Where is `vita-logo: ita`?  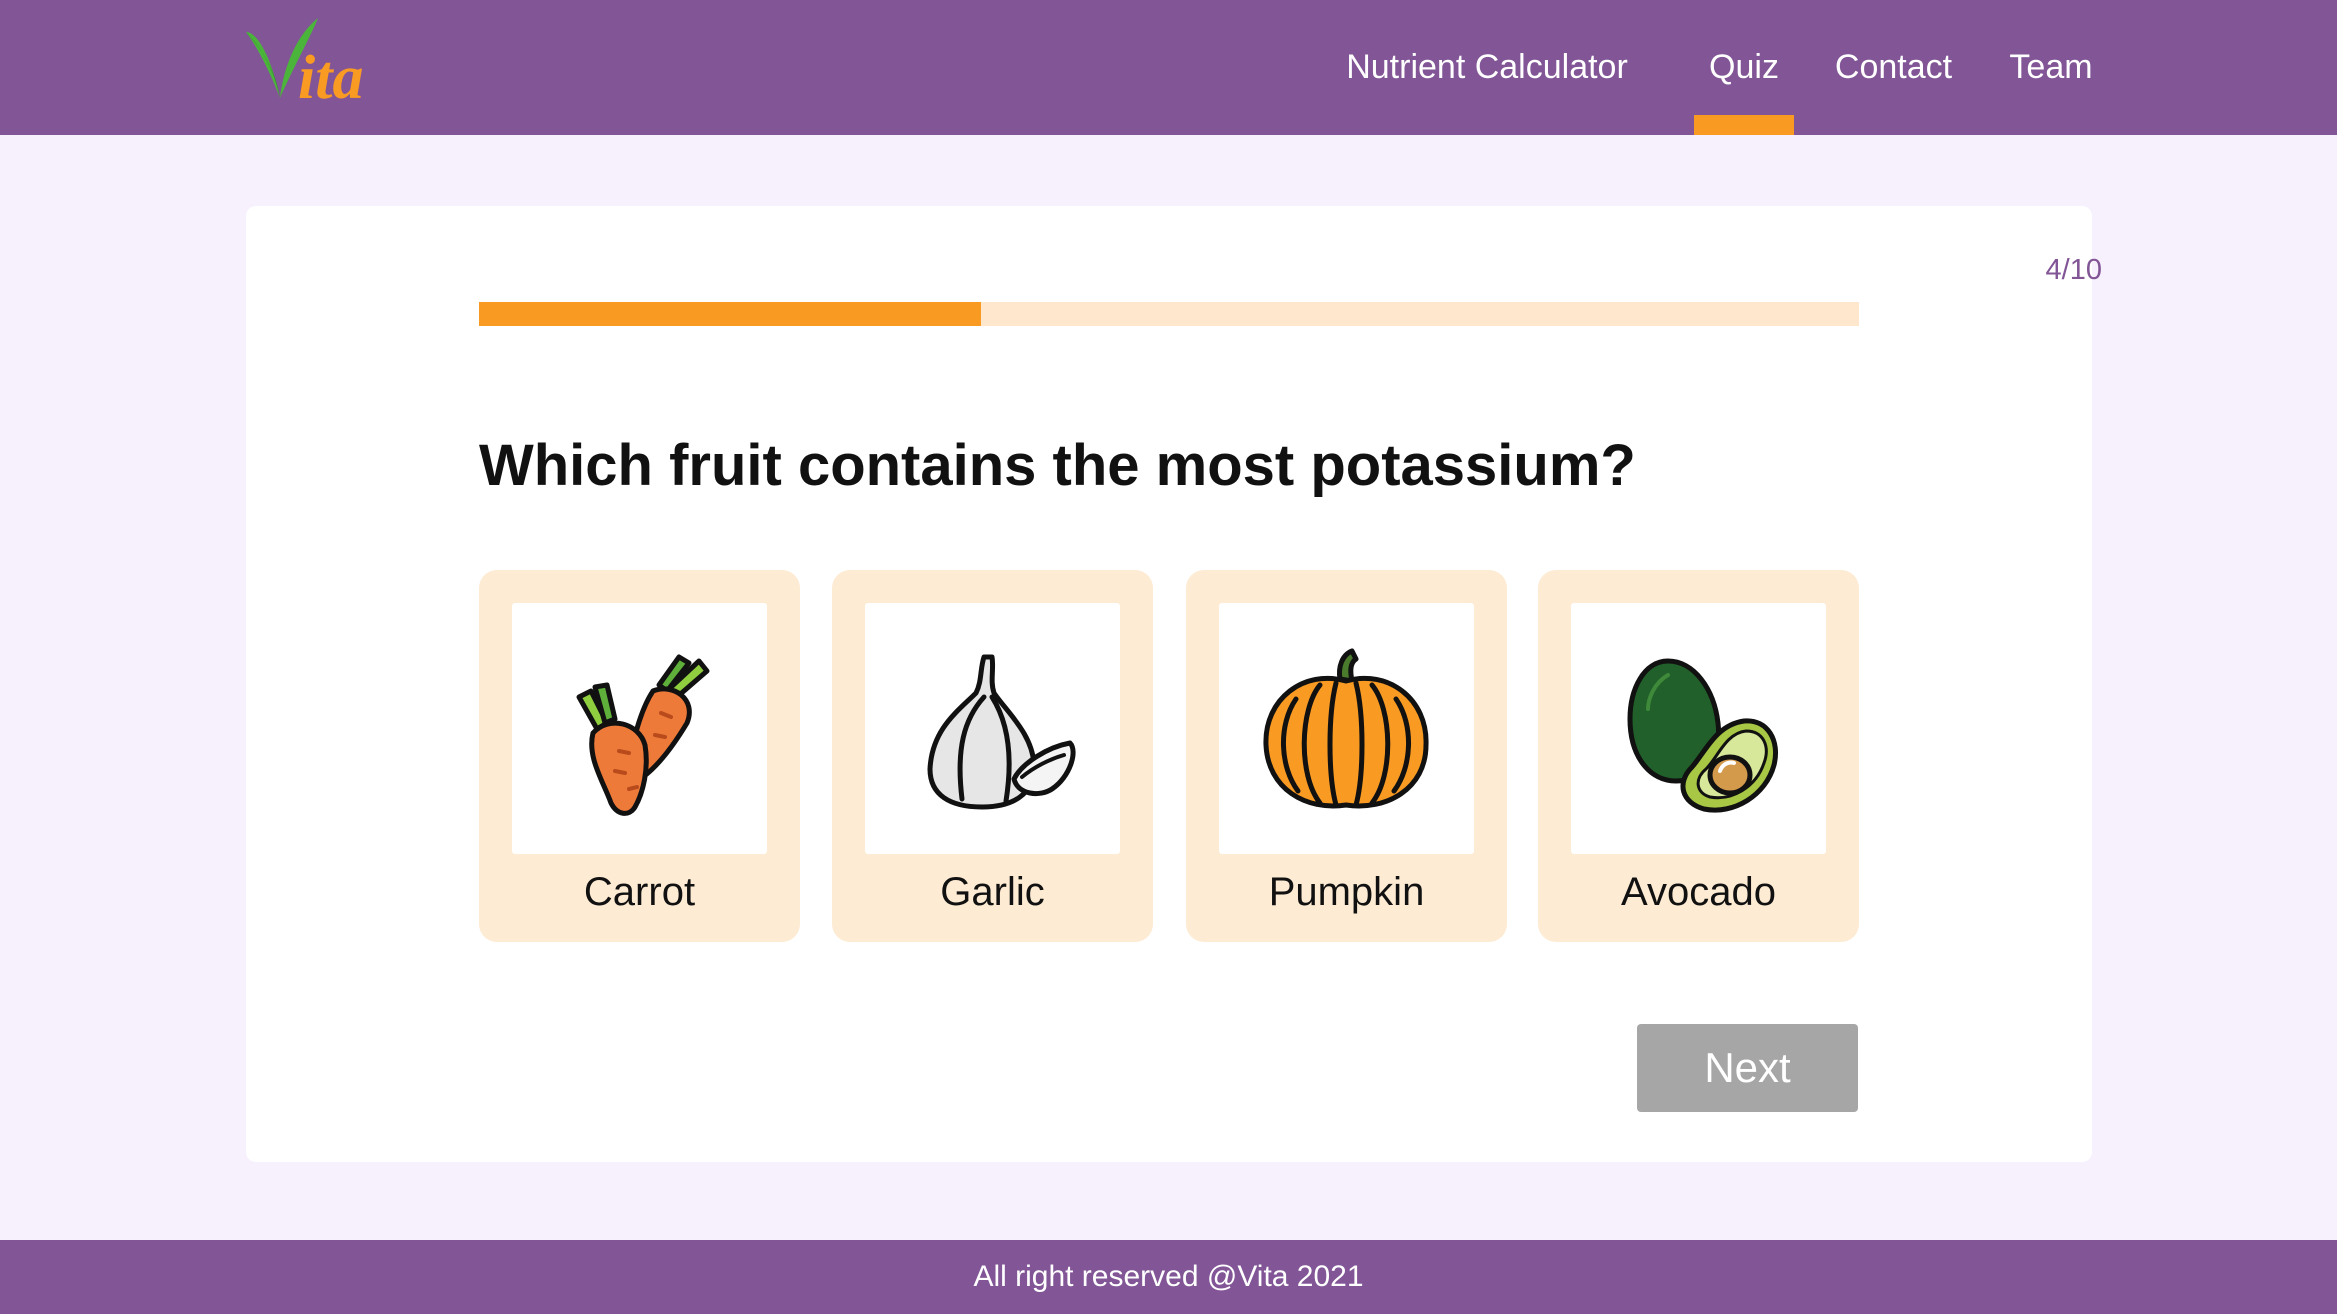
vita-logo: ita is located at coordinates (320, 62).